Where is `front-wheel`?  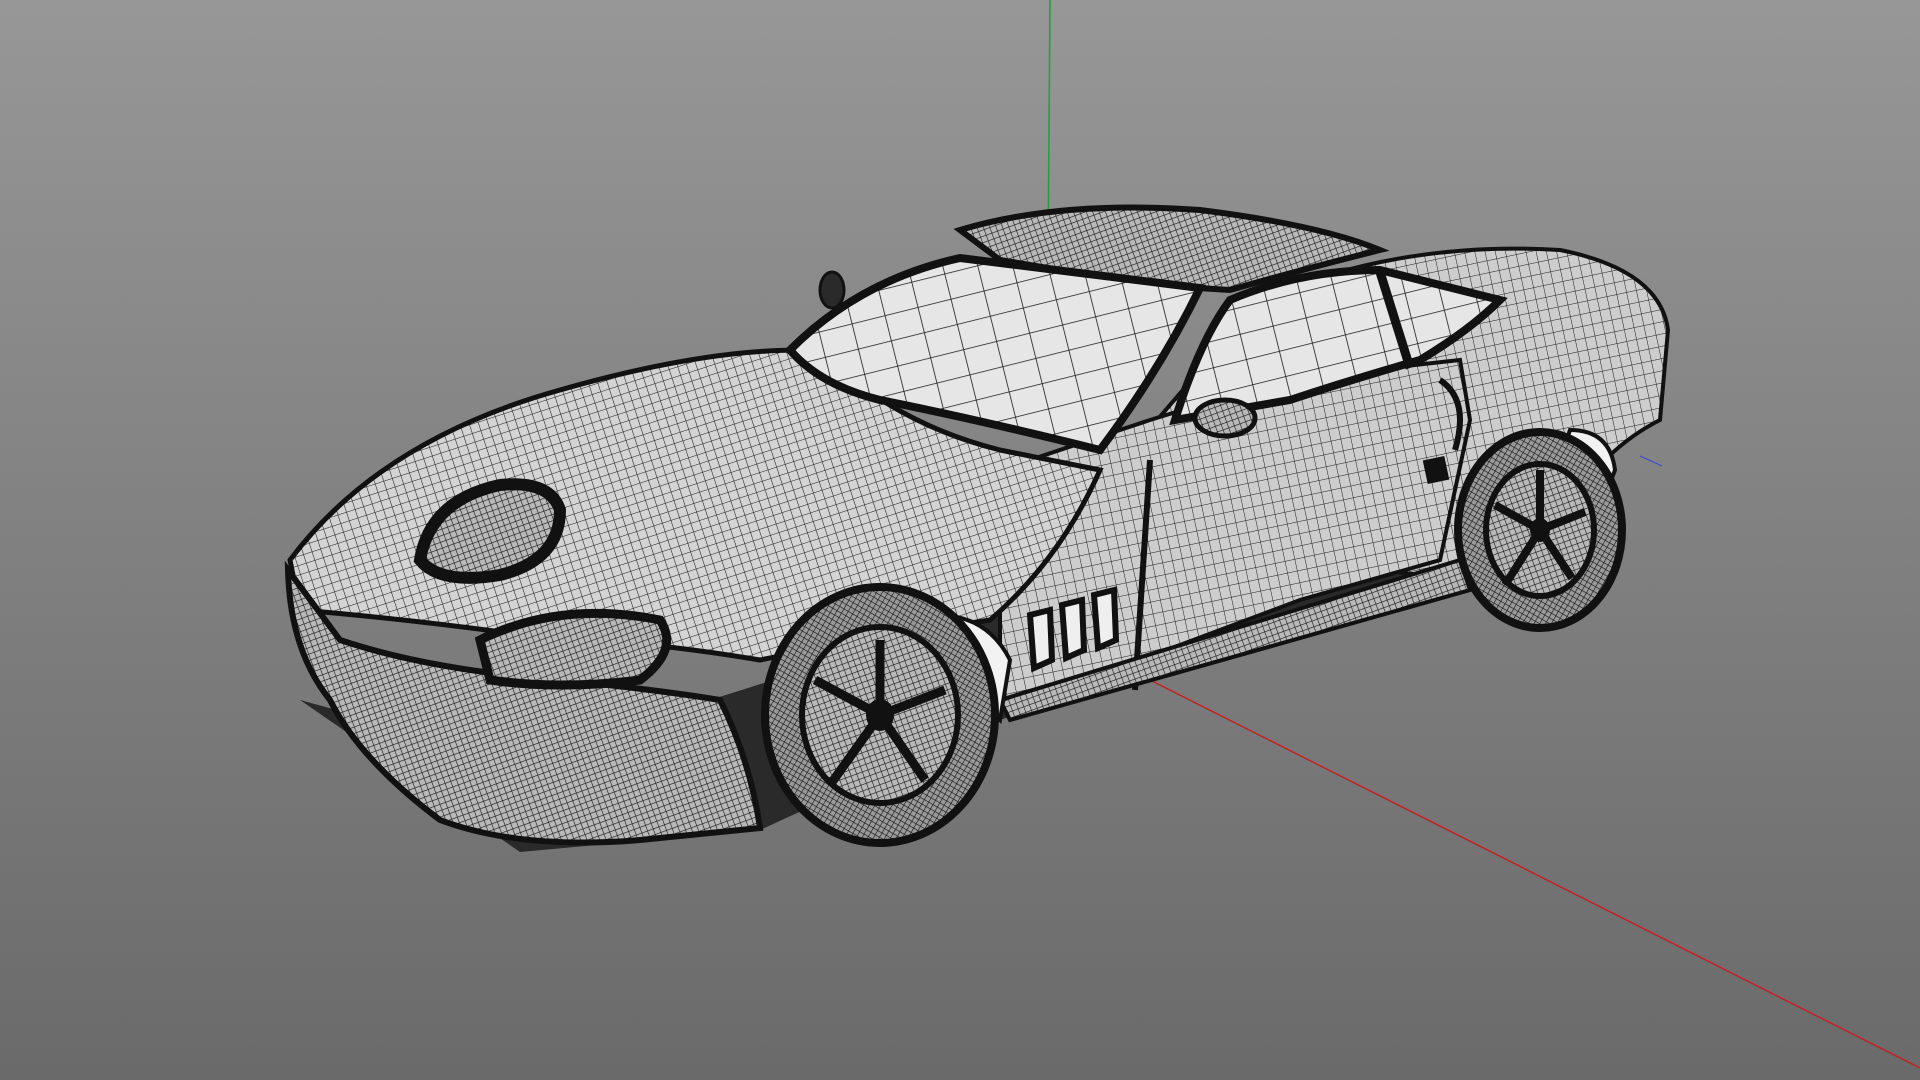 front-wheel is located at coordinates (887, 715).